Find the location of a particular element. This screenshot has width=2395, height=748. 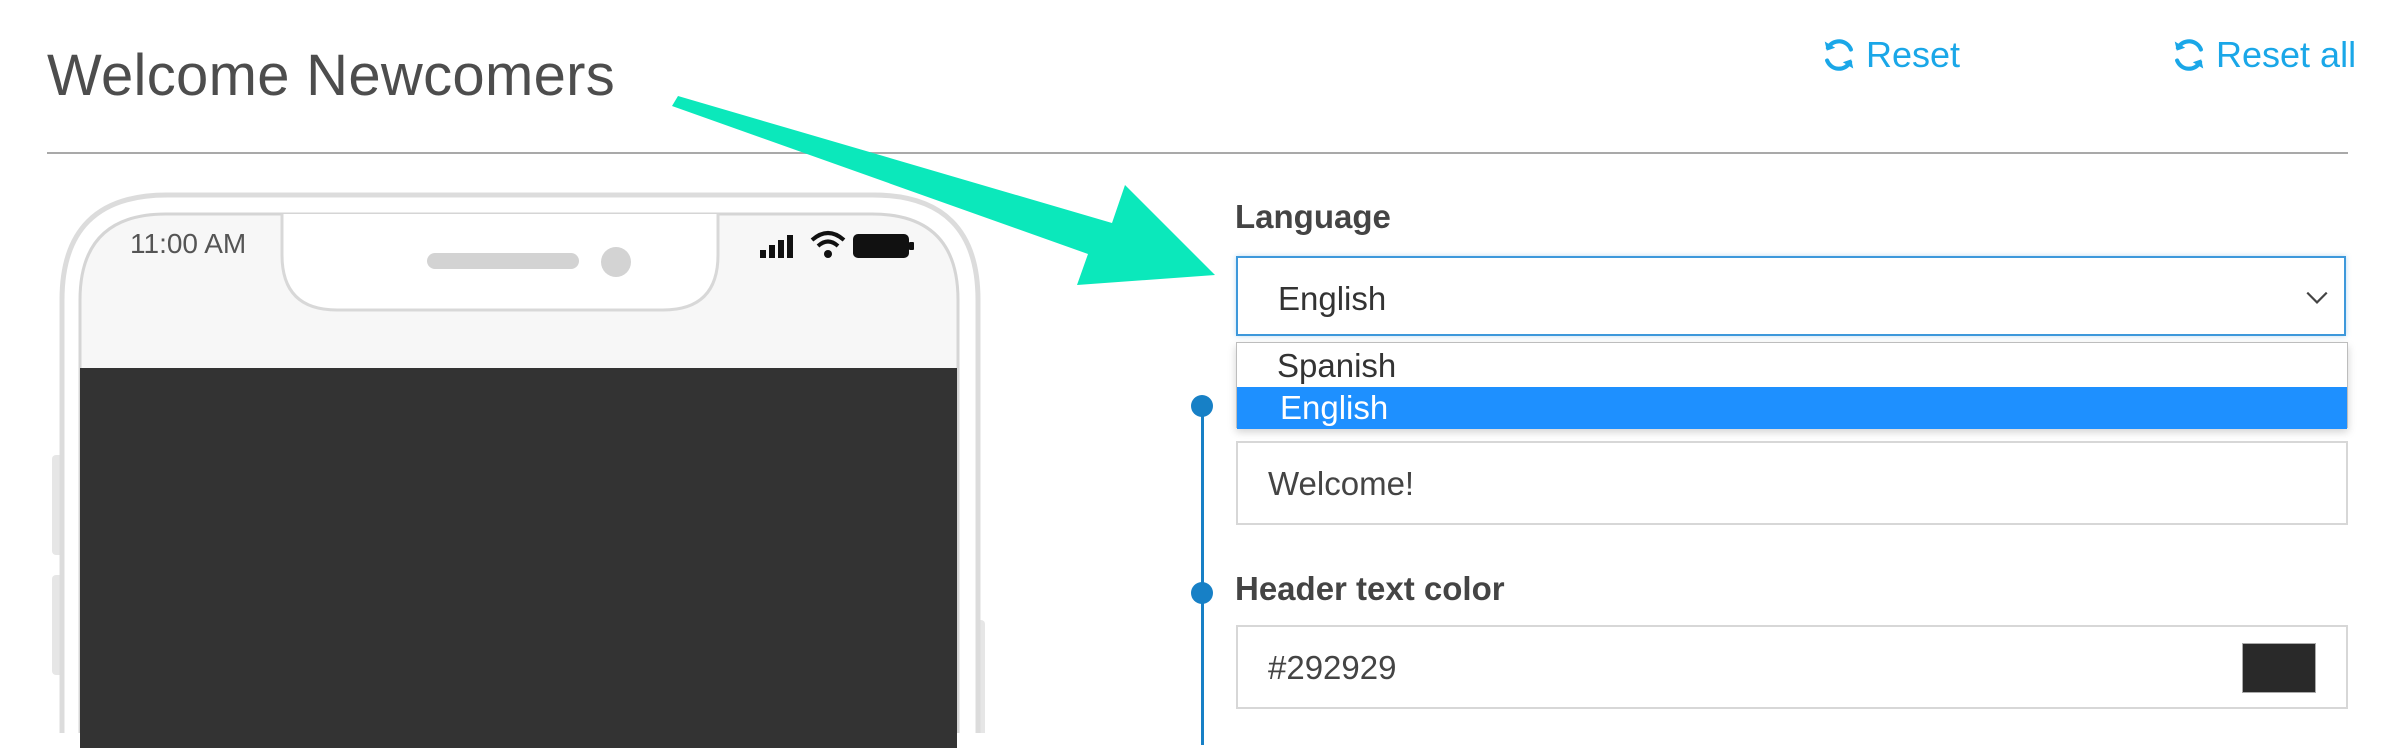

color-swatch is located at coordinates (2279, 668).